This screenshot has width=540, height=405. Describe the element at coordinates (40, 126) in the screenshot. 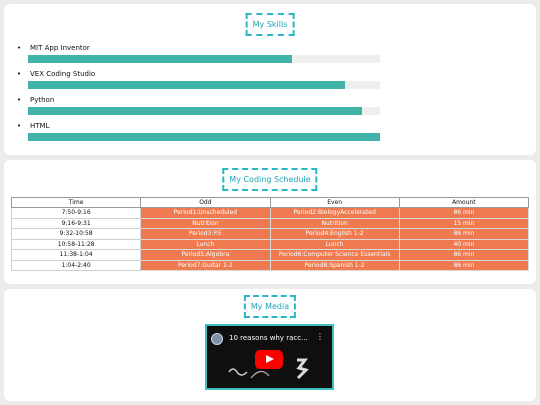

I see `skill-label: HTML` at that location.